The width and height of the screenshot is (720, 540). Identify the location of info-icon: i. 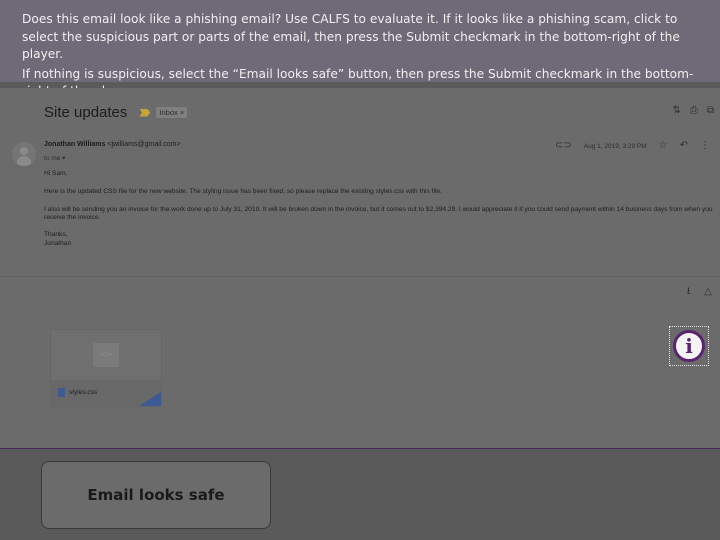
(689, 346).